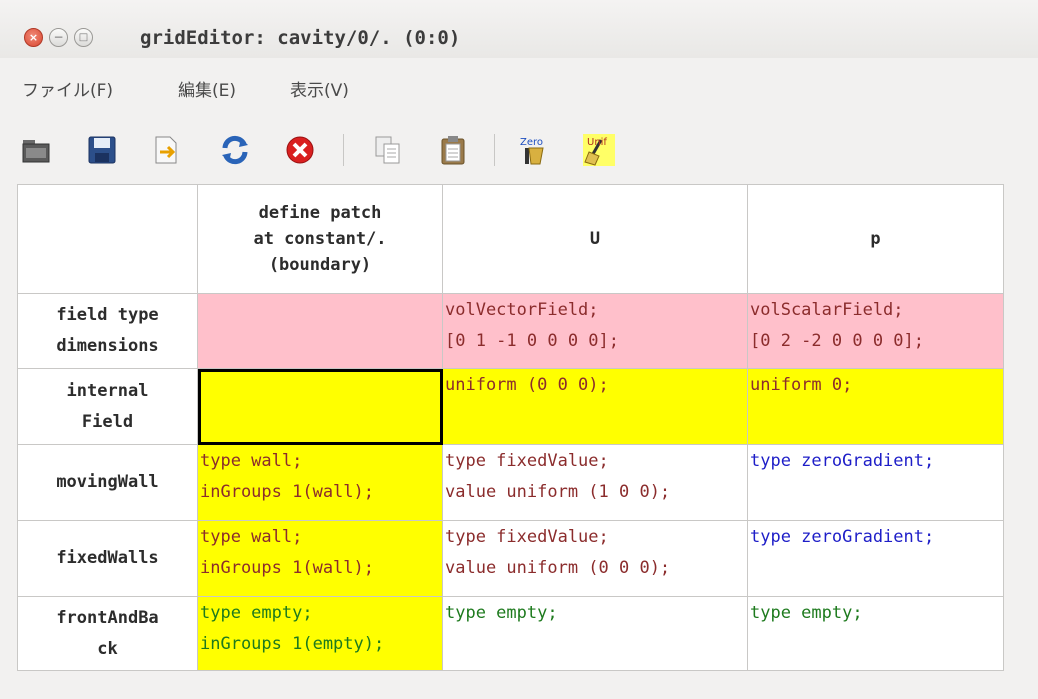  Describe the element at coordinates (875, 406) in the screenshot. I see `grid-cell: uniform 0;` at that location.